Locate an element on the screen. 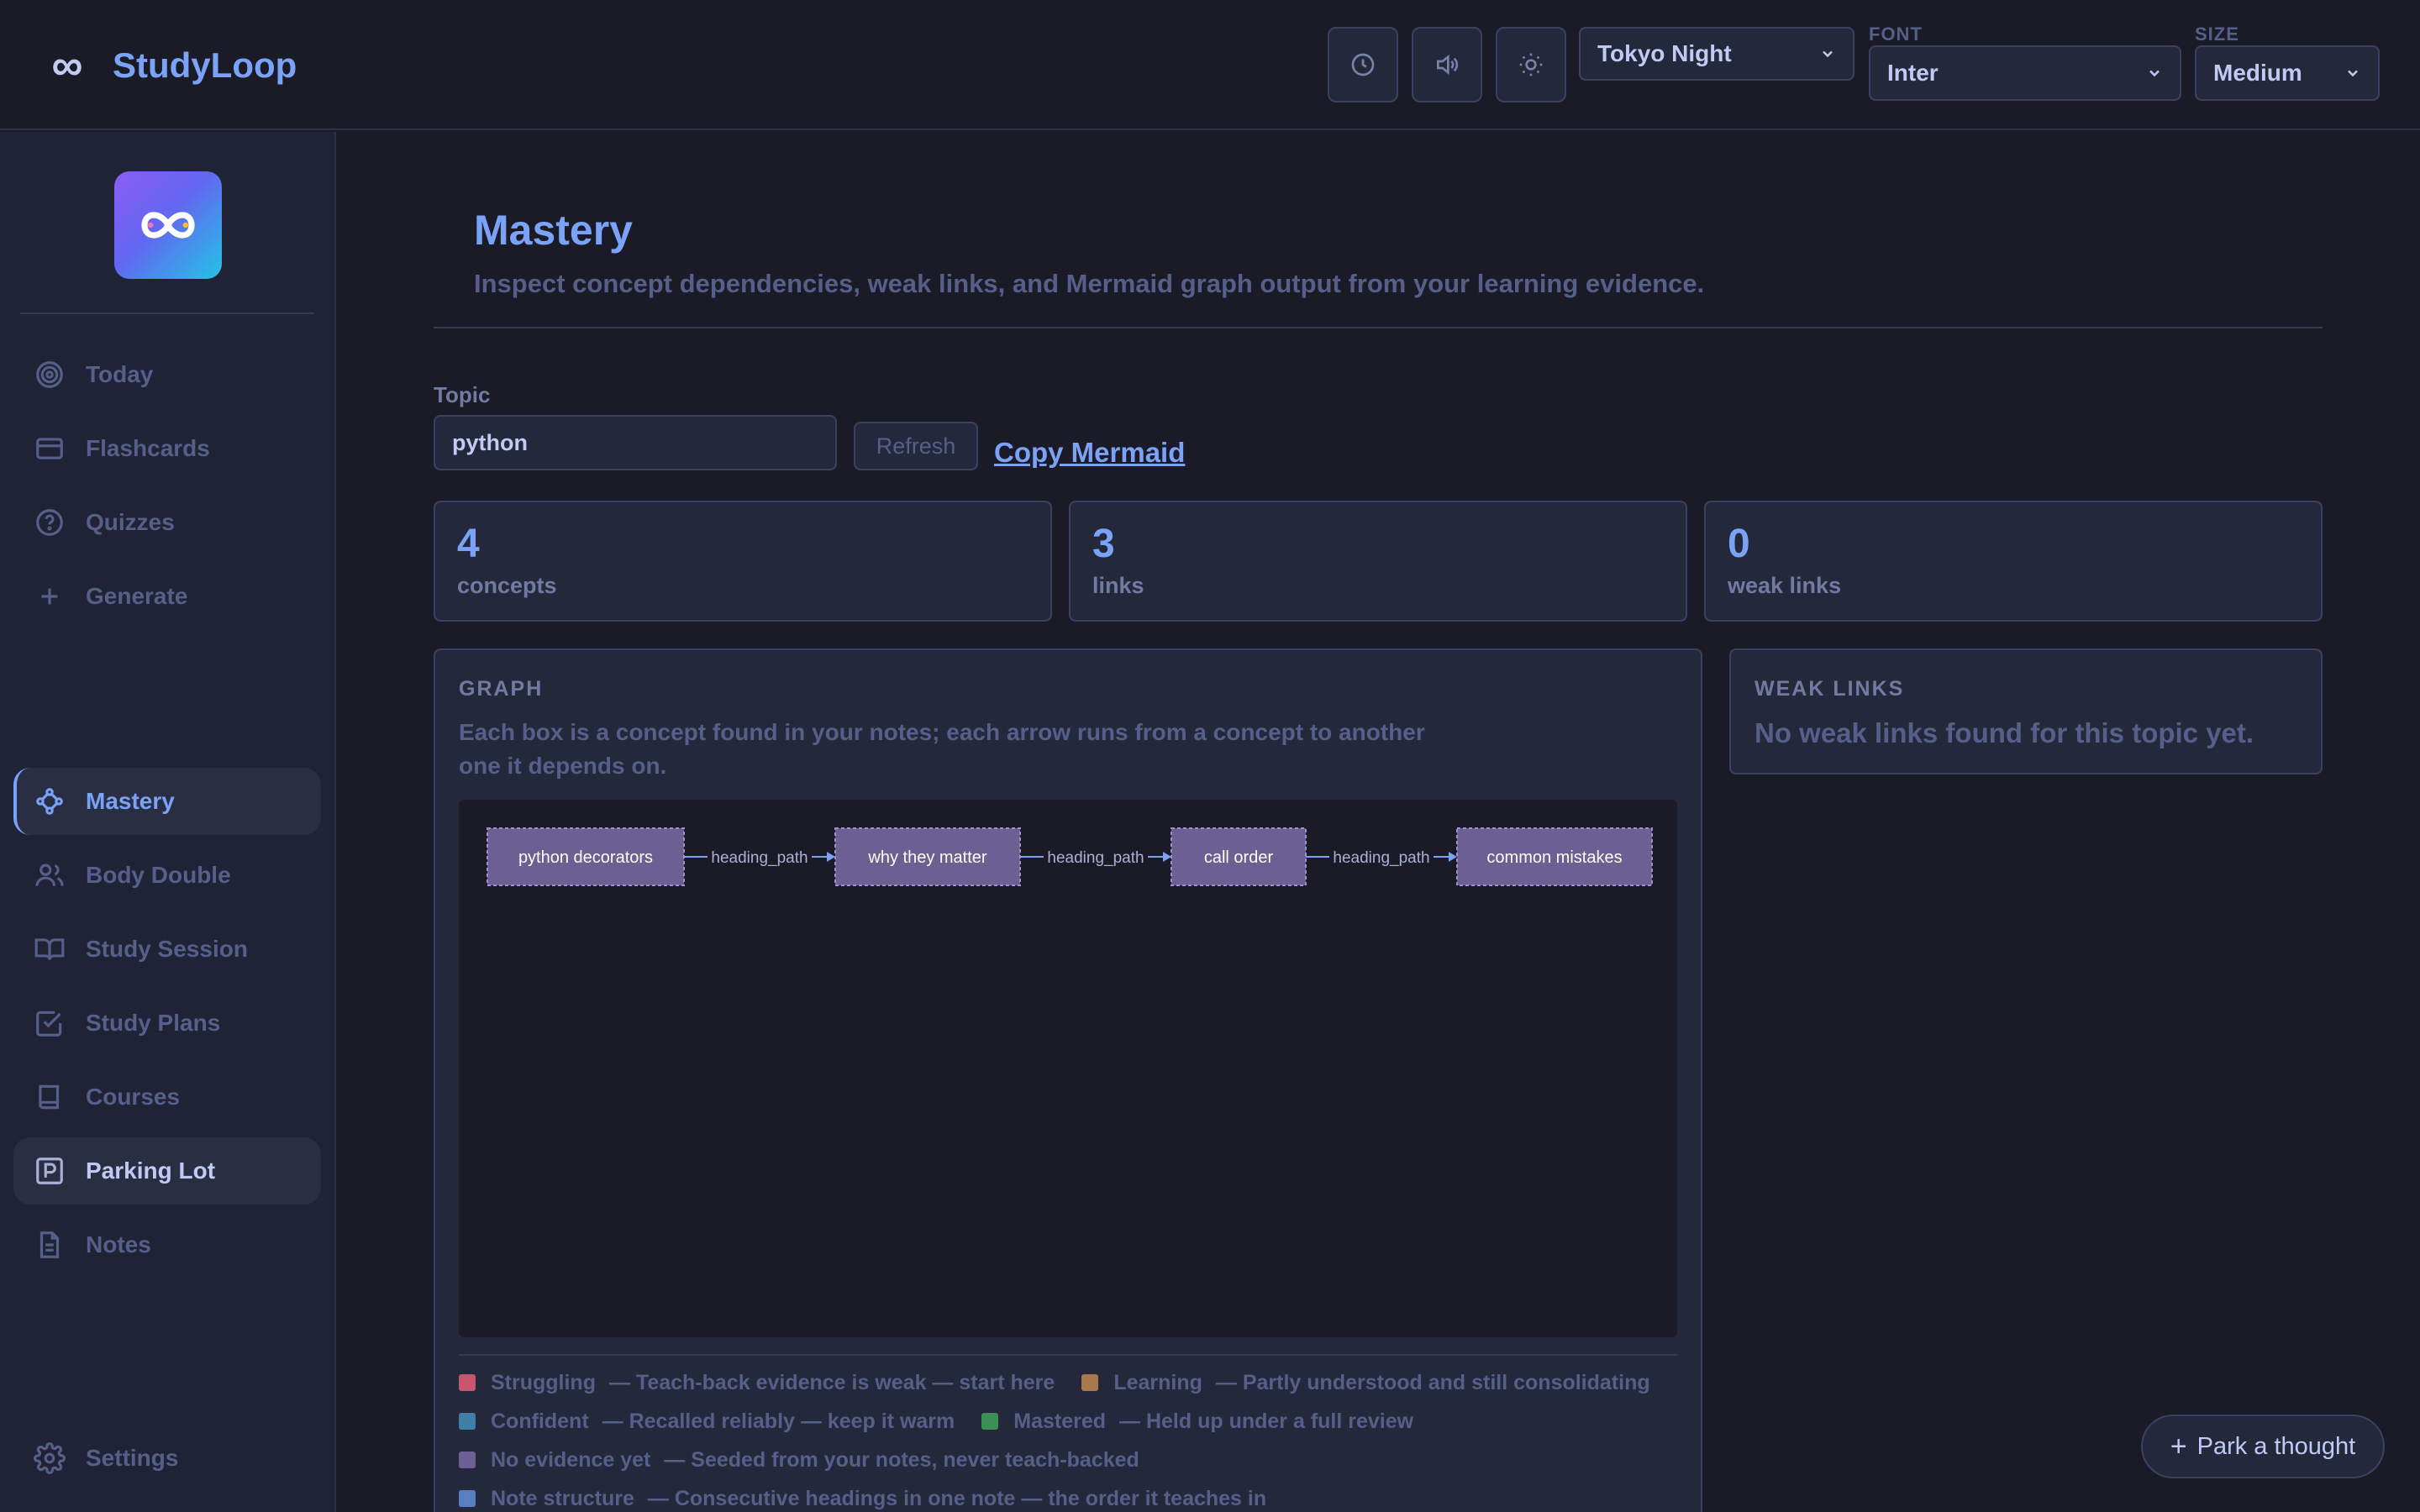 The image size is (2420, 1512). sidebar-item-label: Study Session is located at coordinates (167, 949).